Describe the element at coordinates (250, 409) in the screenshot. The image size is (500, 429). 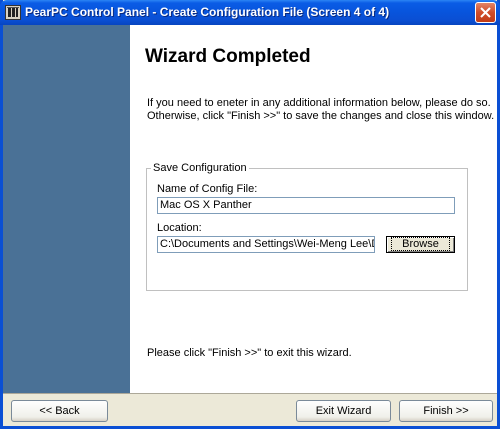
I see `button-bar: << Back Exit Wizard Finish >>` at that location.